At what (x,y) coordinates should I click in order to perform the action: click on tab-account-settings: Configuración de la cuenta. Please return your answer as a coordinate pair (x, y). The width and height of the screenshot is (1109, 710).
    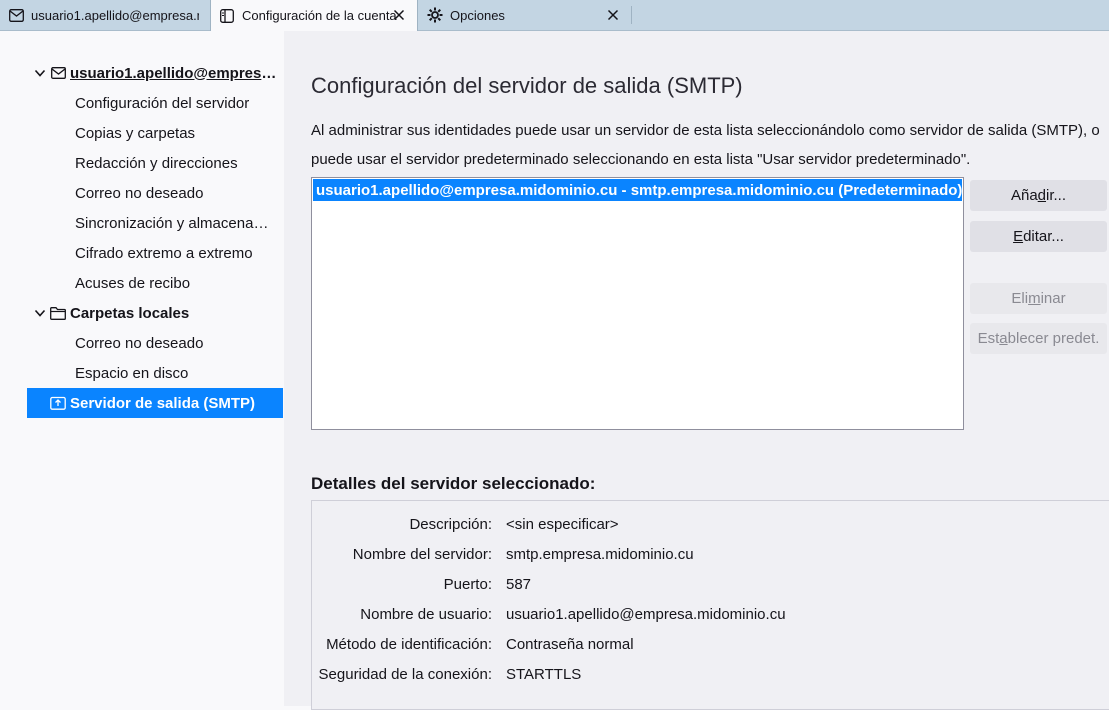
    Looking at the image, I should click on (314, 15).